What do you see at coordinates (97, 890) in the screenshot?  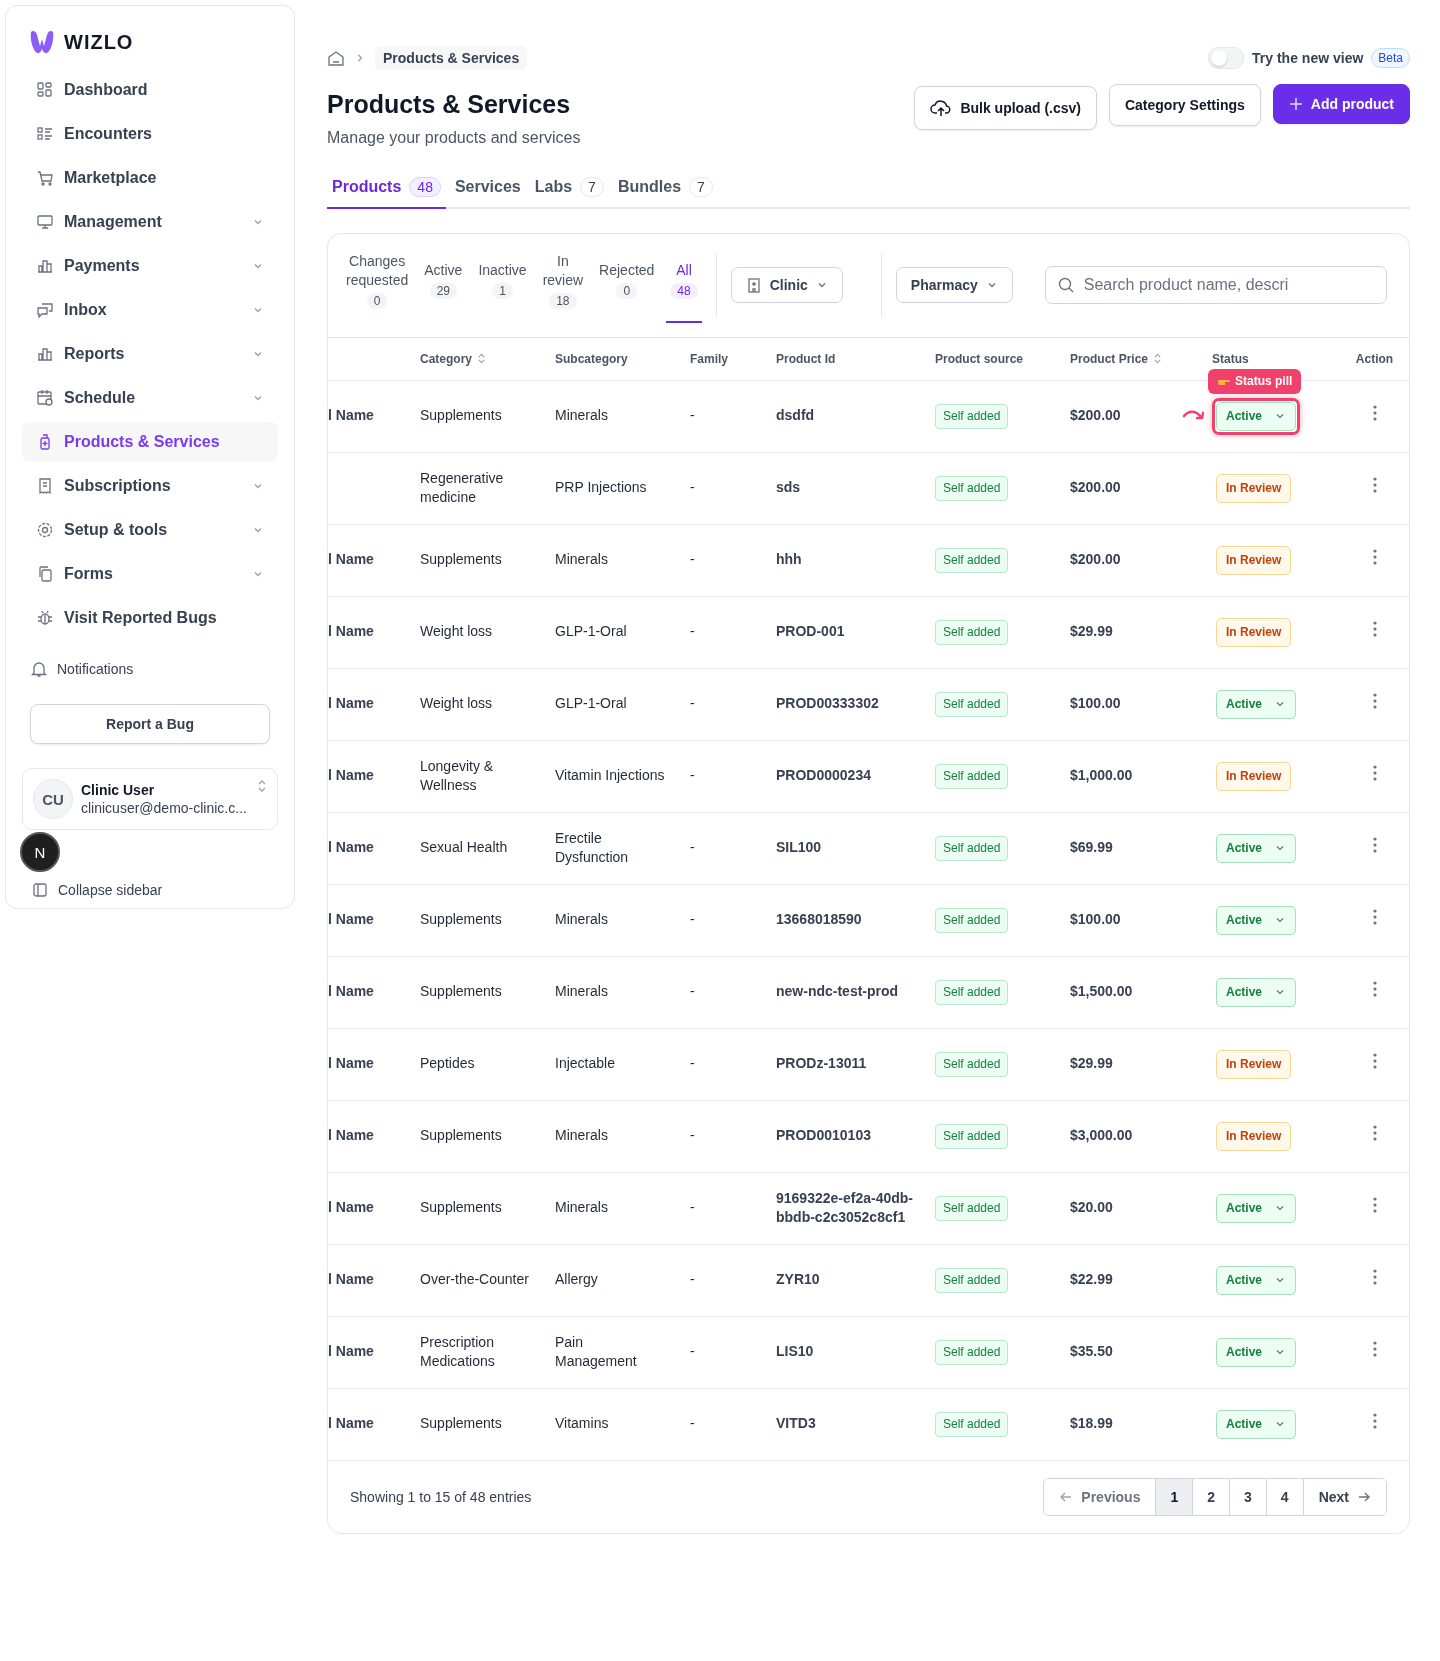 I see `collapse-sidebar-link: Collapse sidebar` at bounding box center [97, 890].